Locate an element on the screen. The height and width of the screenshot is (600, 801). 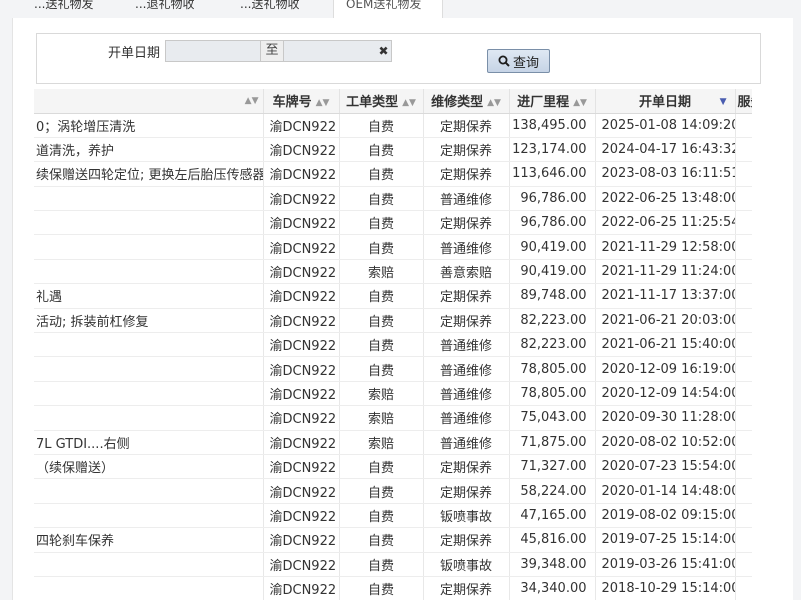
tab-3: ...送礼物收 is located at coordinates (280, 9).